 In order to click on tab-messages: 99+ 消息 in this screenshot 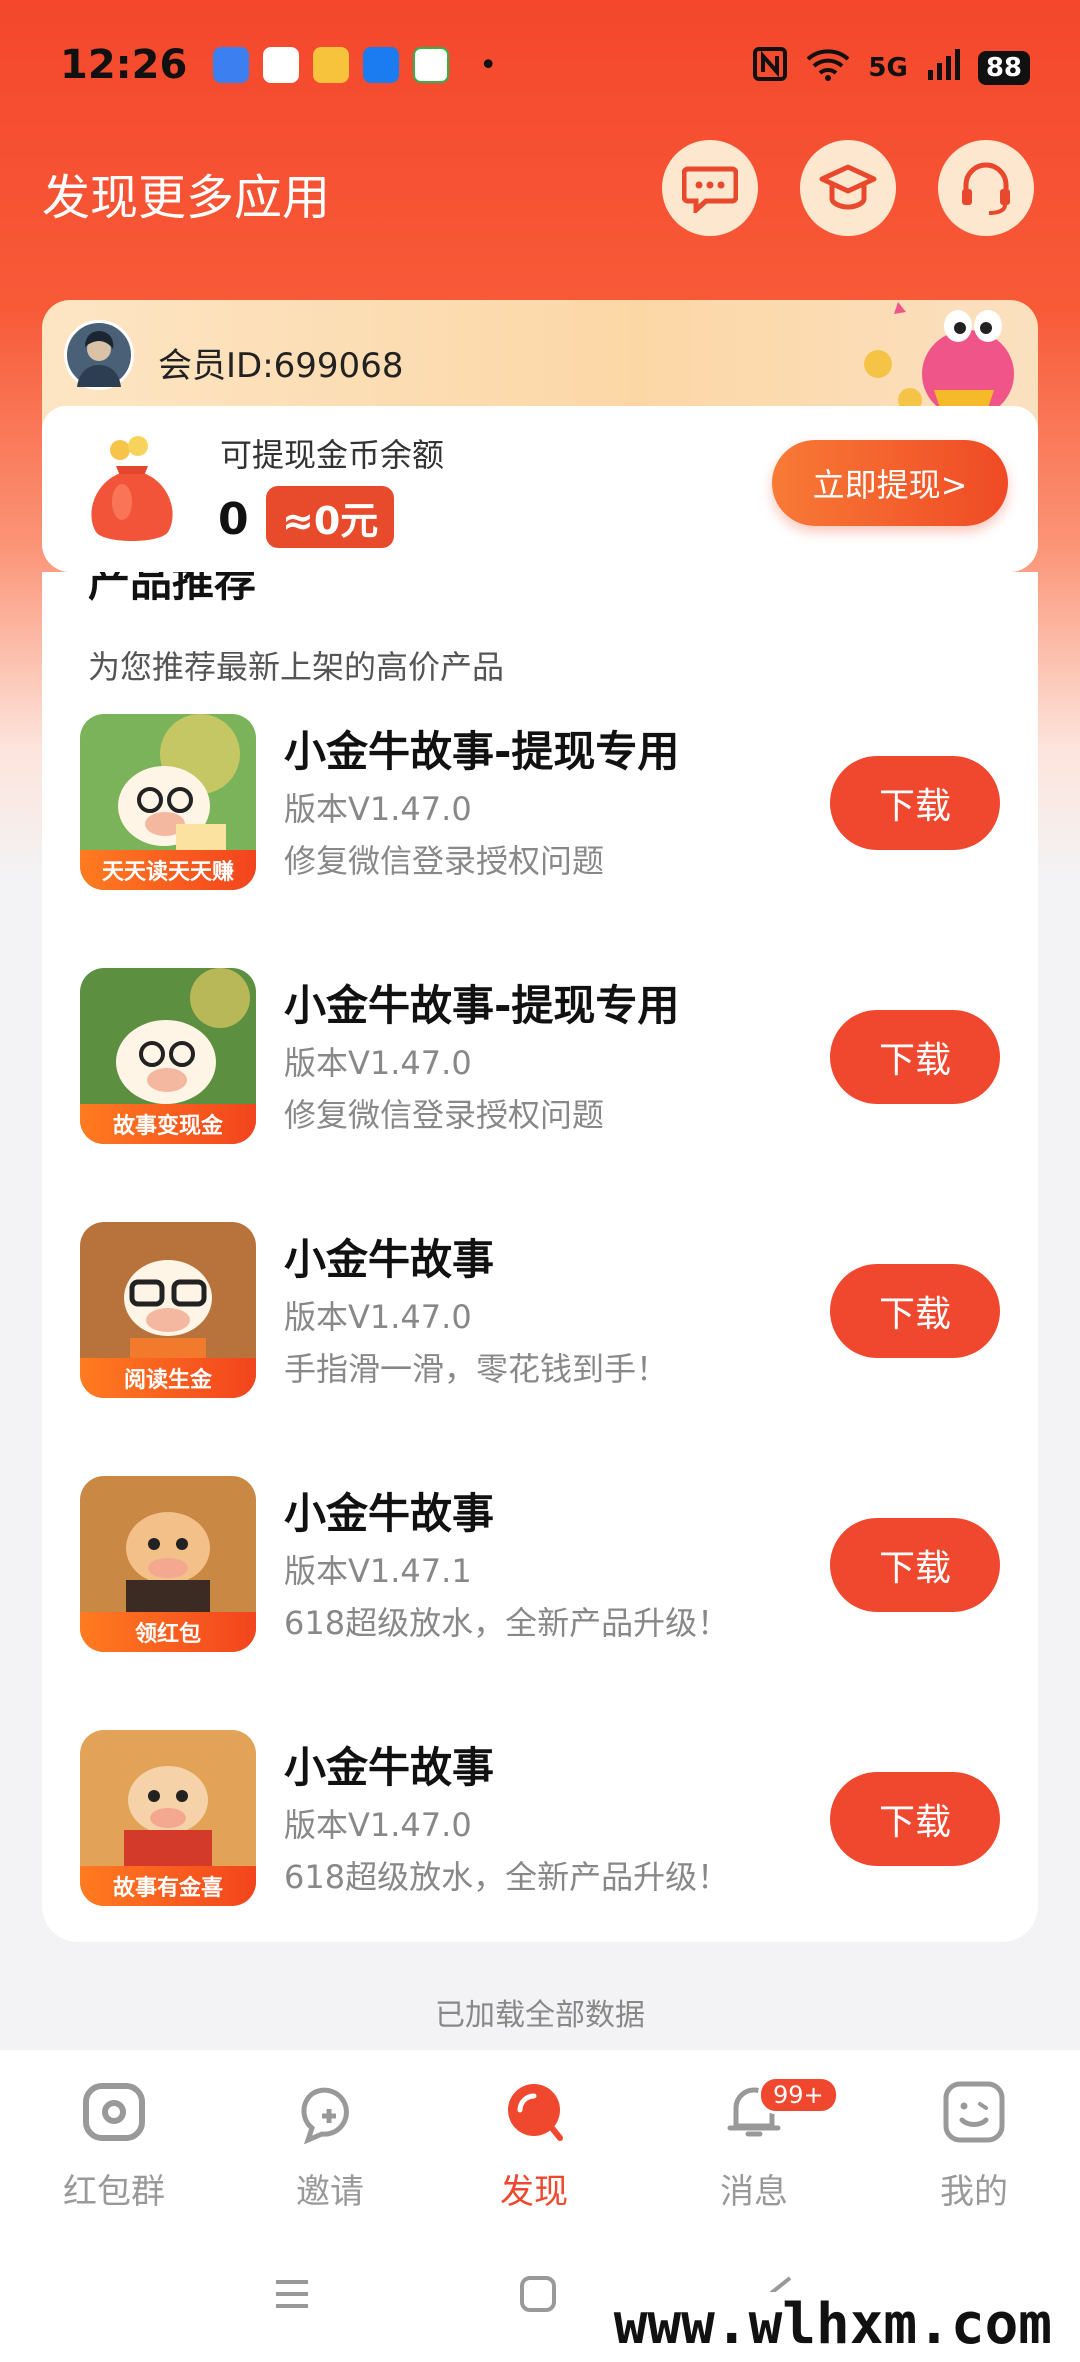, I will do `click(756, 2144)`.